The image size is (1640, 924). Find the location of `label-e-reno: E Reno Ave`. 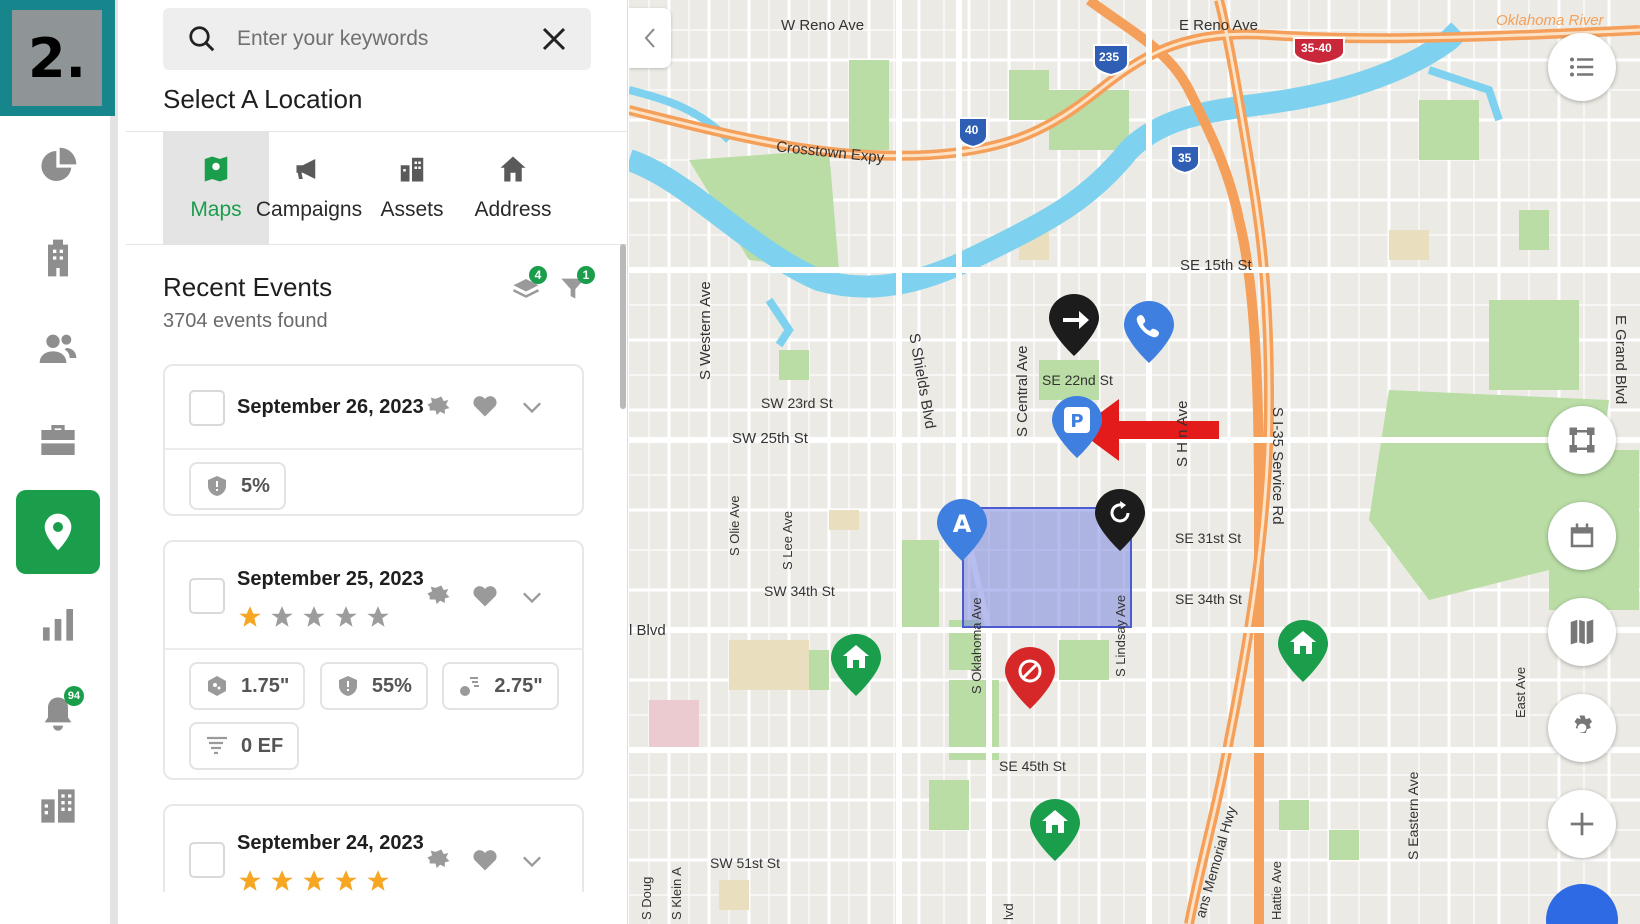

label-e-reno: E Reno Ave is located at coordinates (1218, 25).